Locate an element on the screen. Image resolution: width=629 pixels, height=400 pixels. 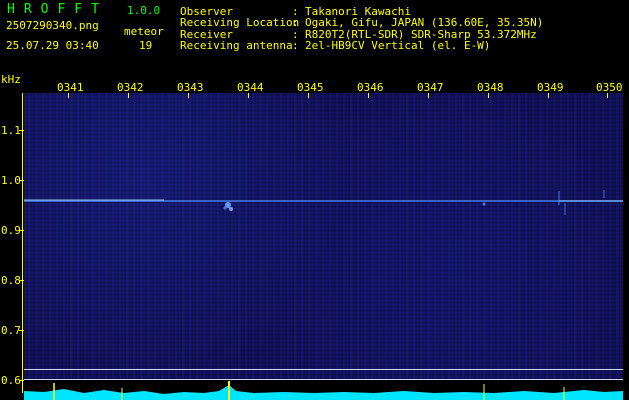
meteor-count: 19 is located at coordinates (146, 45).